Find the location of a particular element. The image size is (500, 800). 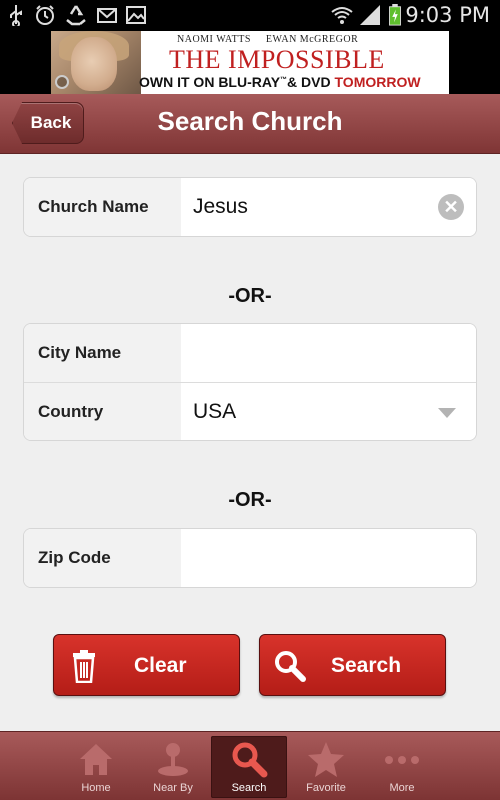

more-dots-icon is located at coordinates (402, 760).